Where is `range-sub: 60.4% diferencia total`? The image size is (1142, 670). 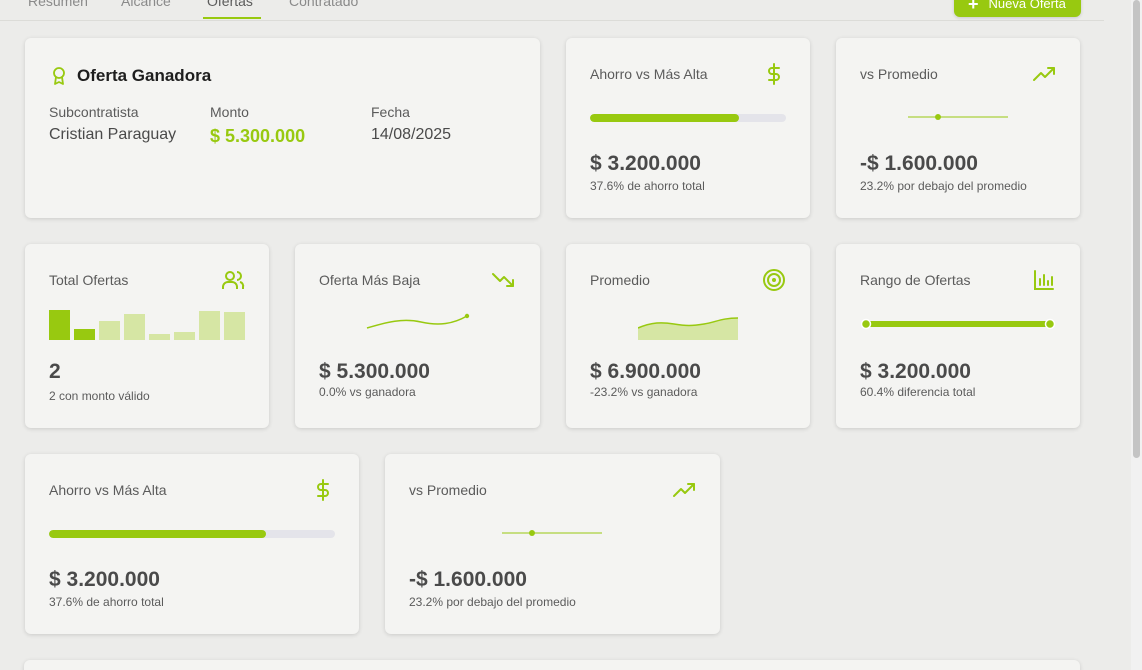
range-sub: 60.4% diferencia total is located at coordinates (918, 392).